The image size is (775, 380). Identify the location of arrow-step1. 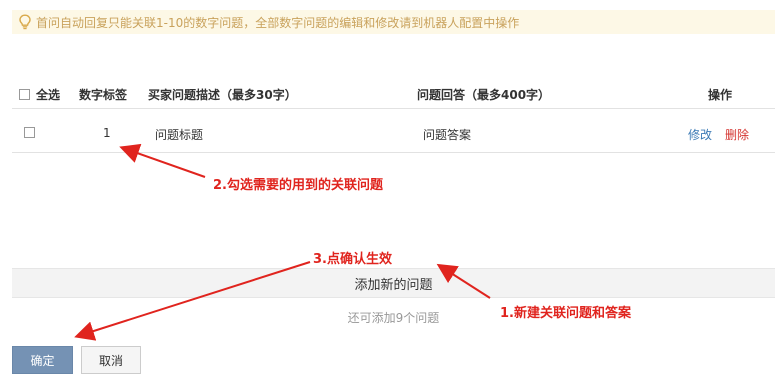
(463, 281).